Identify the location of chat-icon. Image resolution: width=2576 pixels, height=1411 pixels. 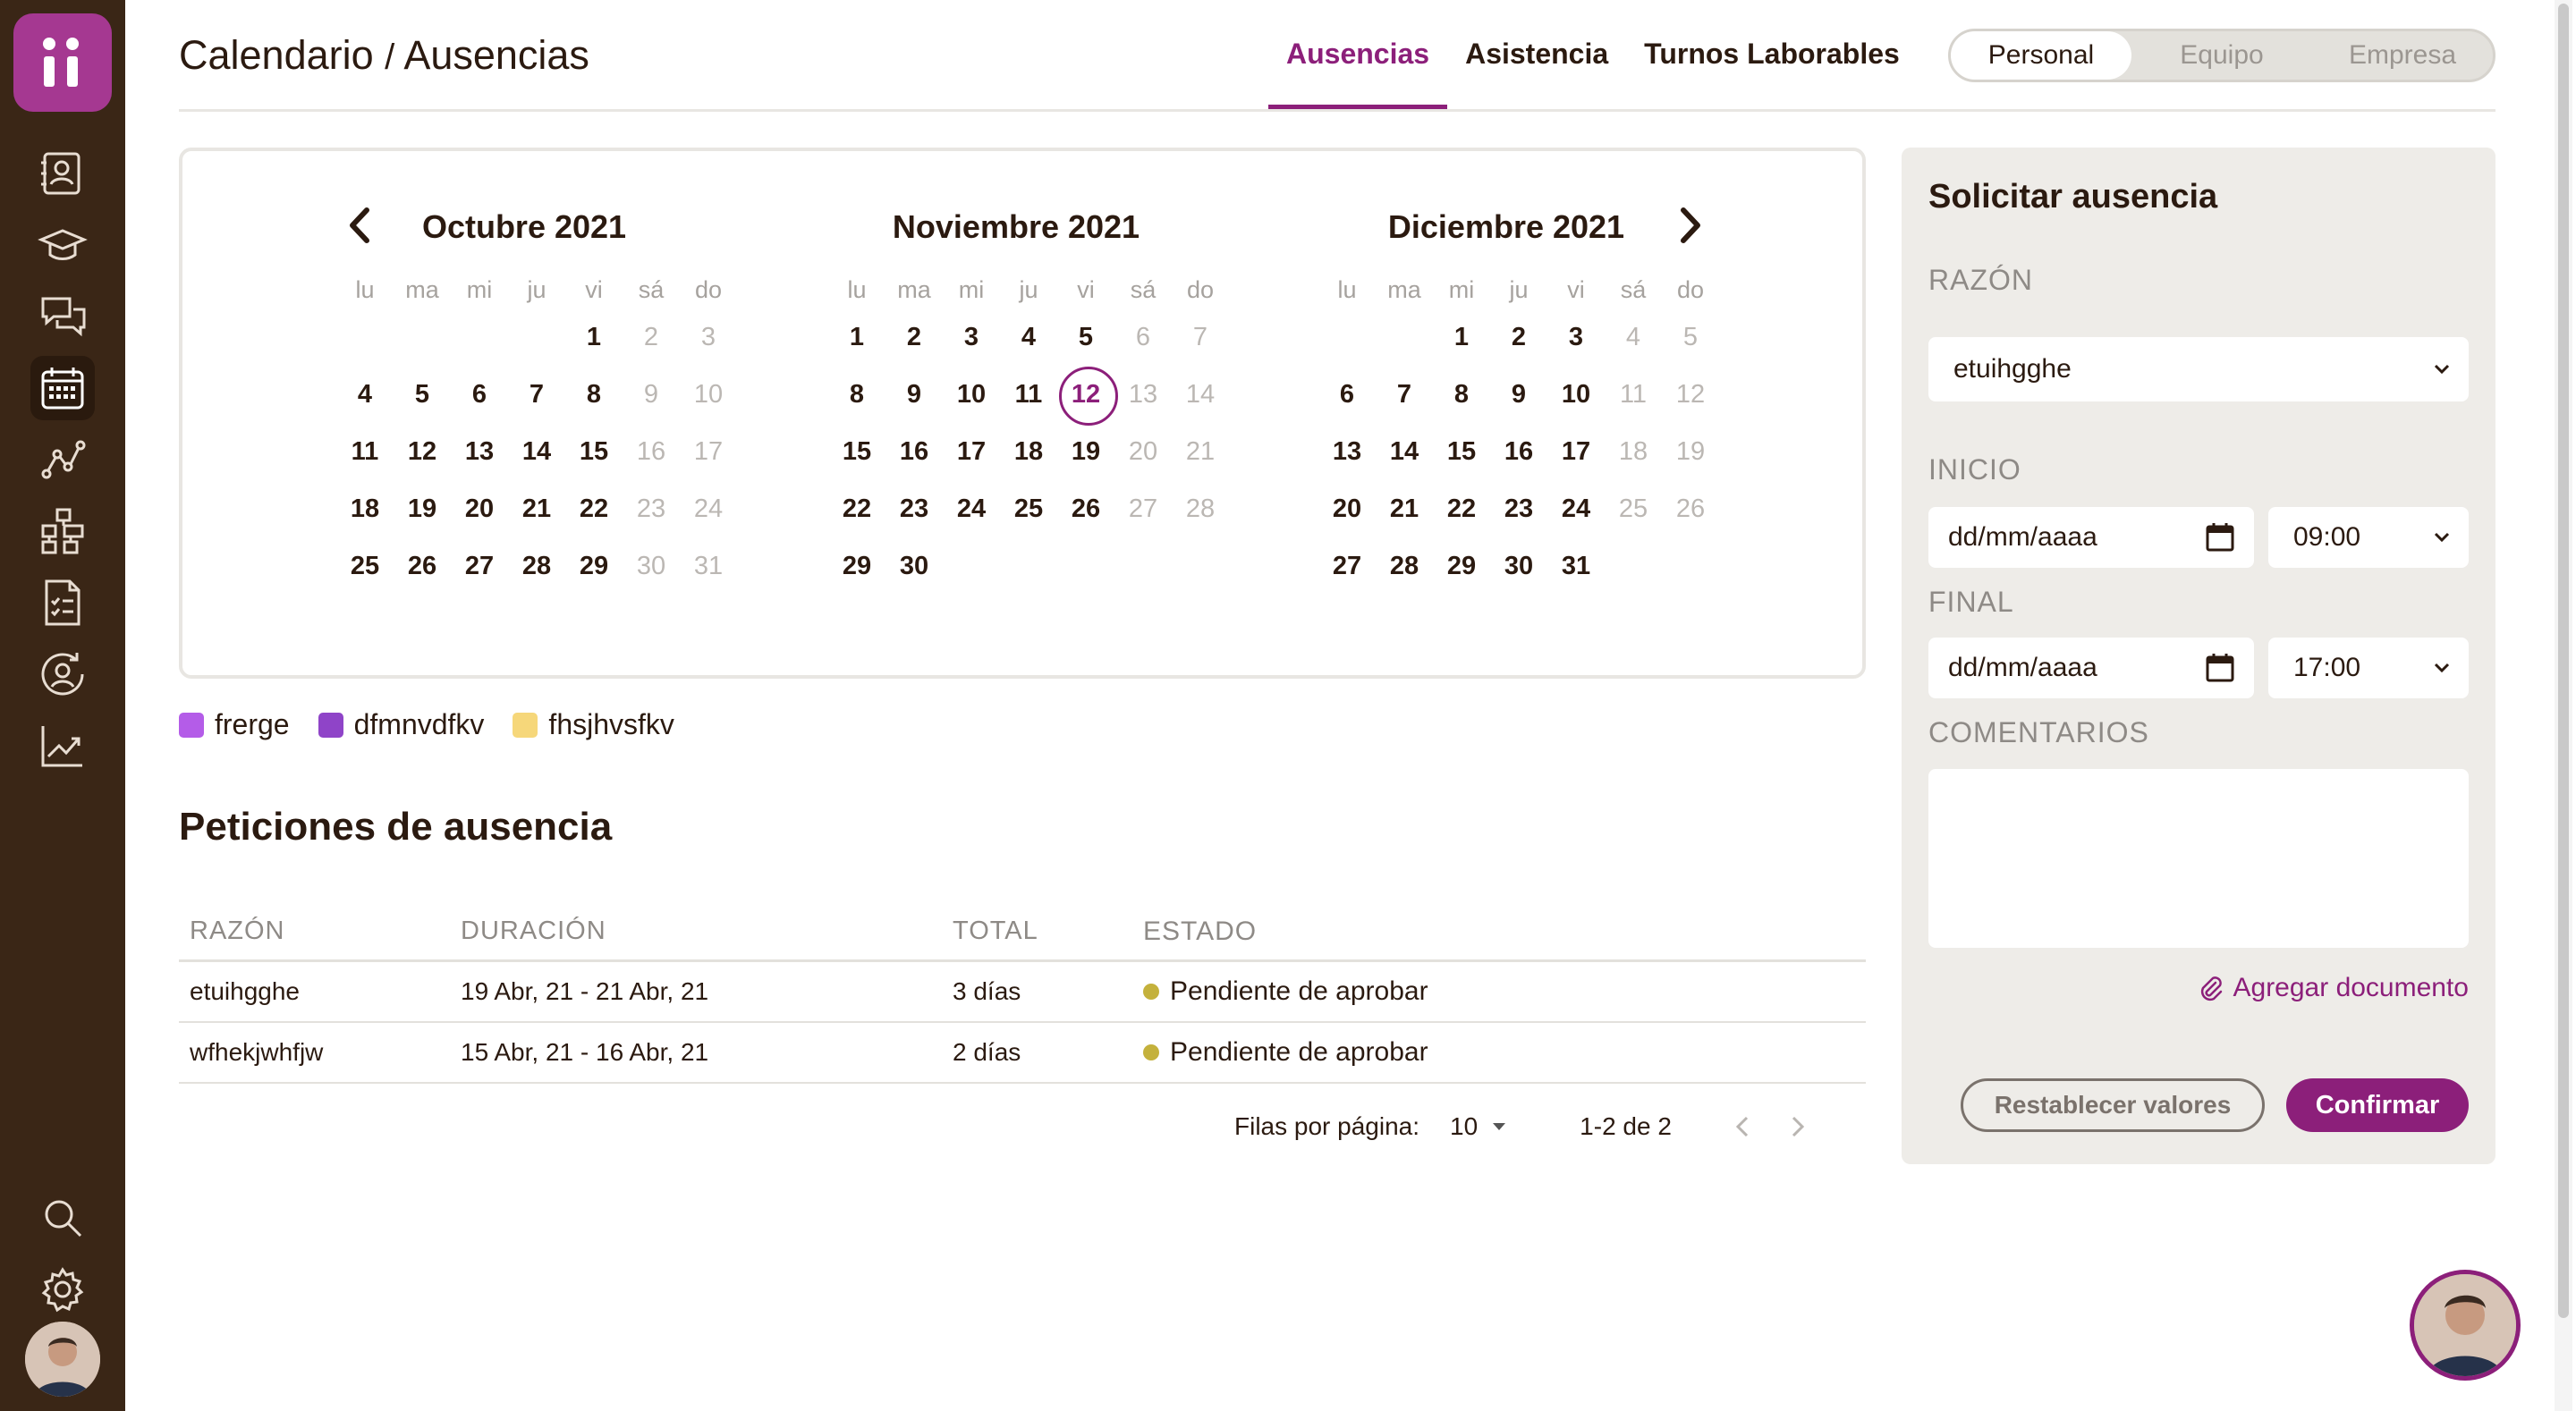
(62, 316).